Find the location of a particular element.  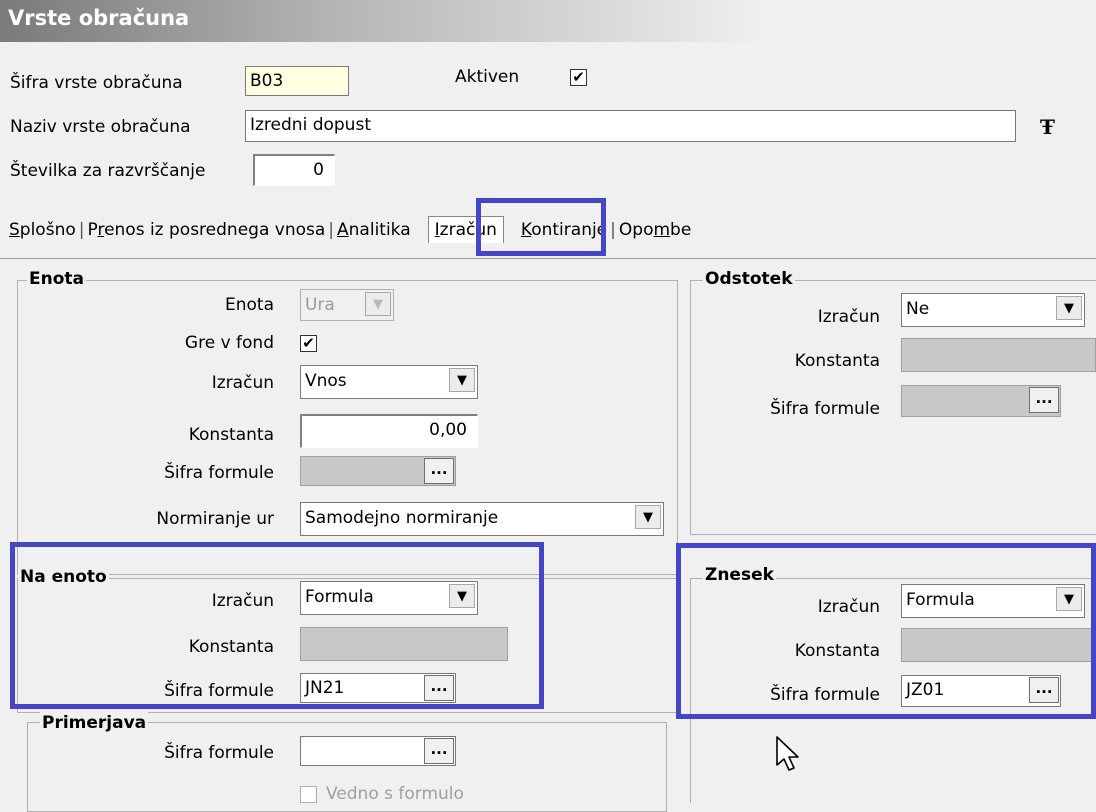

naziv-vrste-obracuna-label: Naziv vrste obračuna is located at coordinates (100, 127).